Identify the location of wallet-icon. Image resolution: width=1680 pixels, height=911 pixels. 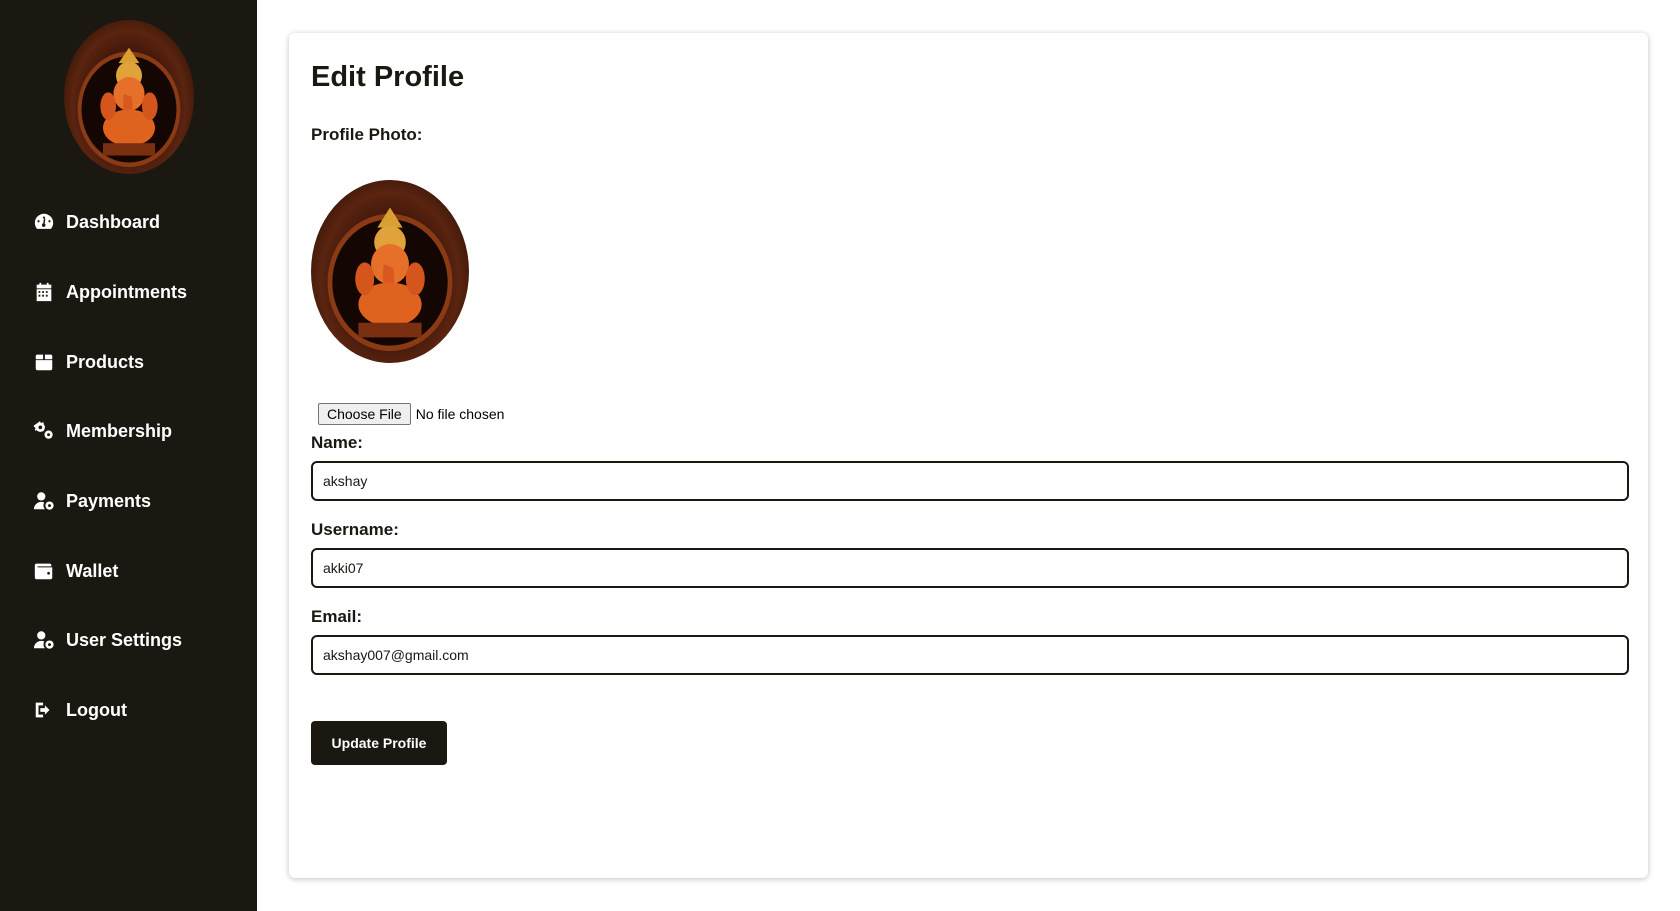
(44, 571).